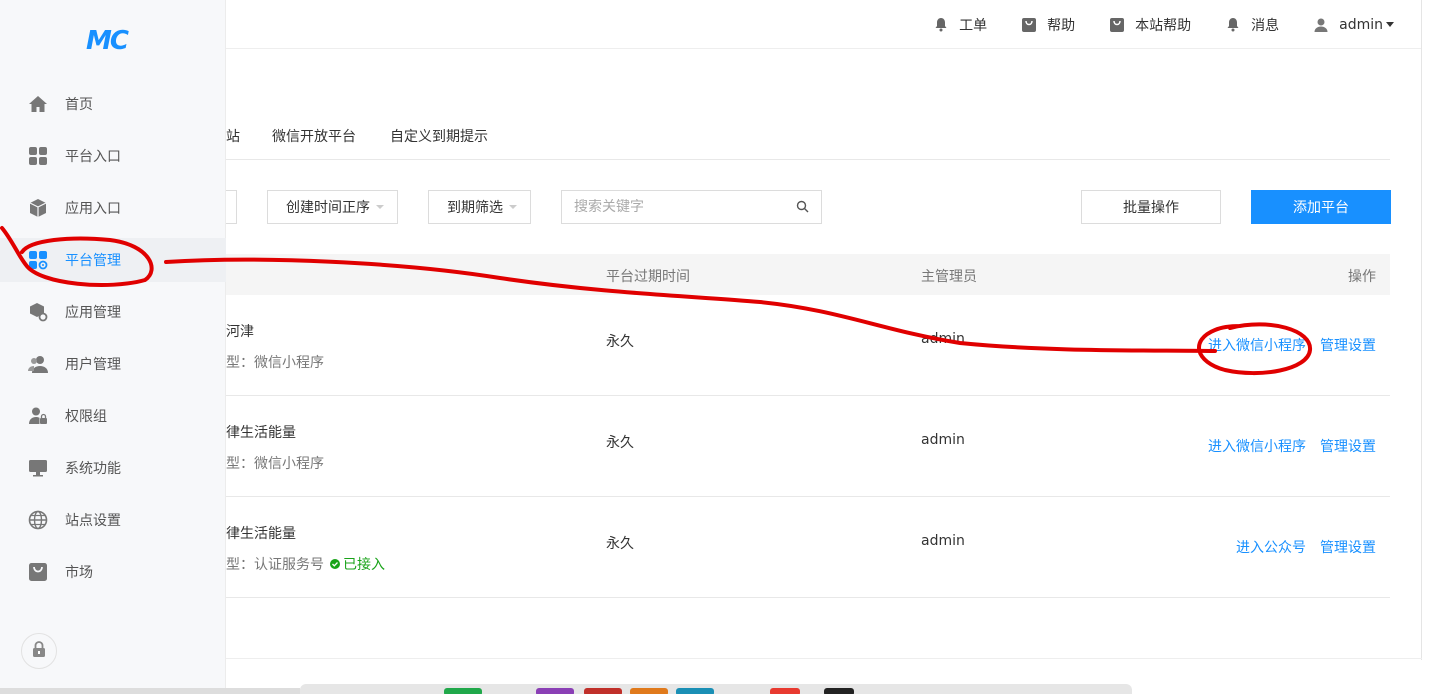  I want to click on enter-official-account-link: 进入公众号, so click(1271, 547).